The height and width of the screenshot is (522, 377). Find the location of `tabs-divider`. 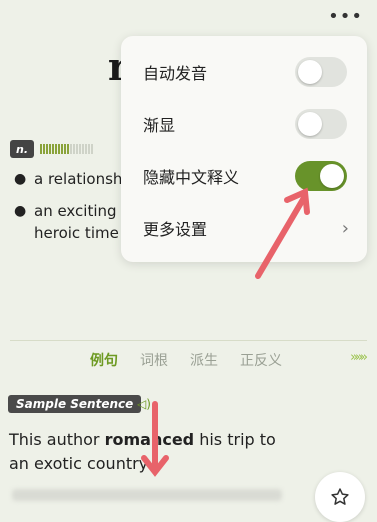

tabs-divider is located at coordinates (188, 340).